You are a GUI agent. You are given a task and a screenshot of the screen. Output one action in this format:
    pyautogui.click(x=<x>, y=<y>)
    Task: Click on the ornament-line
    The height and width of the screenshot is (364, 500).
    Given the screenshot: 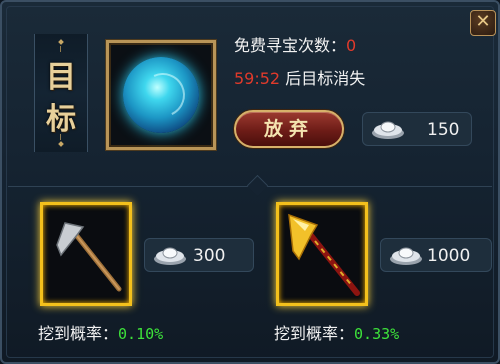 What is the action you would take?
    pyautogui.click(x=60, y=137)
    